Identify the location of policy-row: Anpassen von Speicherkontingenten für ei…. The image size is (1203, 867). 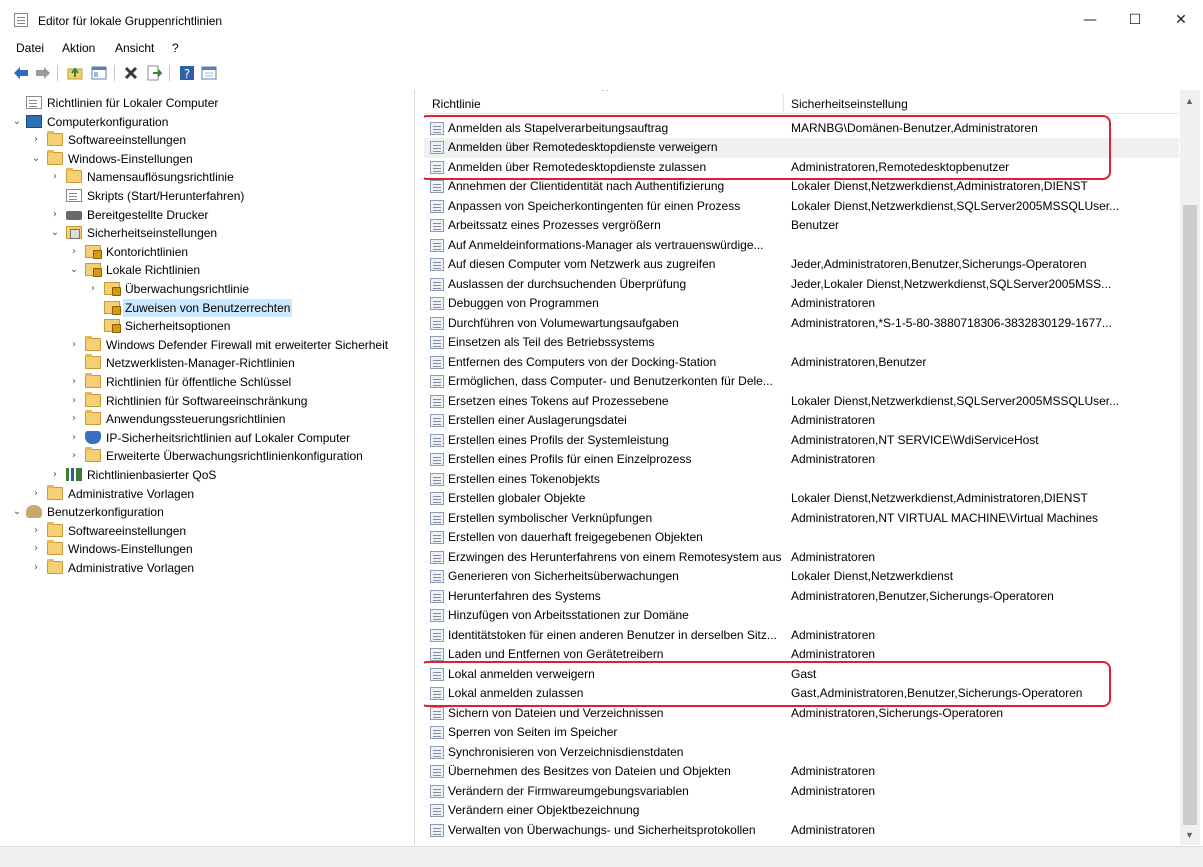
(801, 207).